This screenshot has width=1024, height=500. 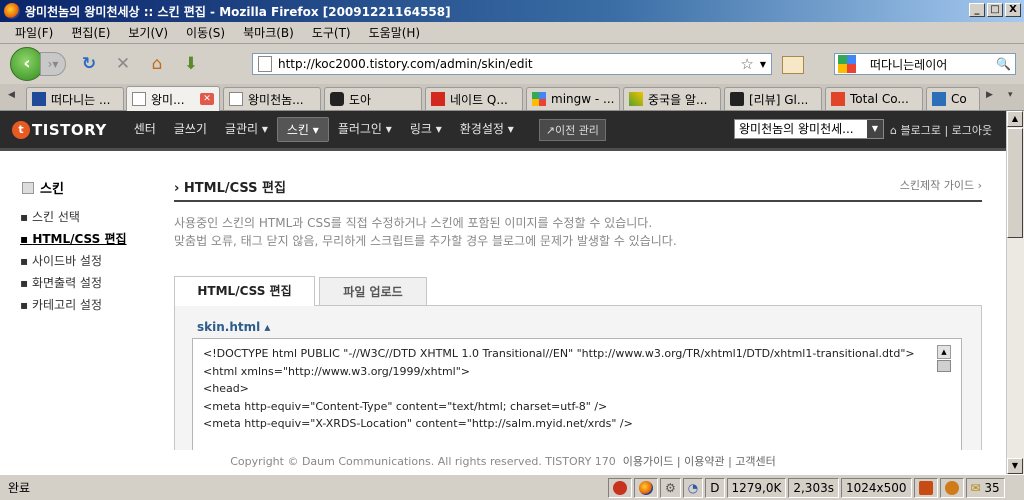 What do you see at coordinates (28, 187) in the screenshot?
I see `skin-section-icon` at bounding box center [28, 187].